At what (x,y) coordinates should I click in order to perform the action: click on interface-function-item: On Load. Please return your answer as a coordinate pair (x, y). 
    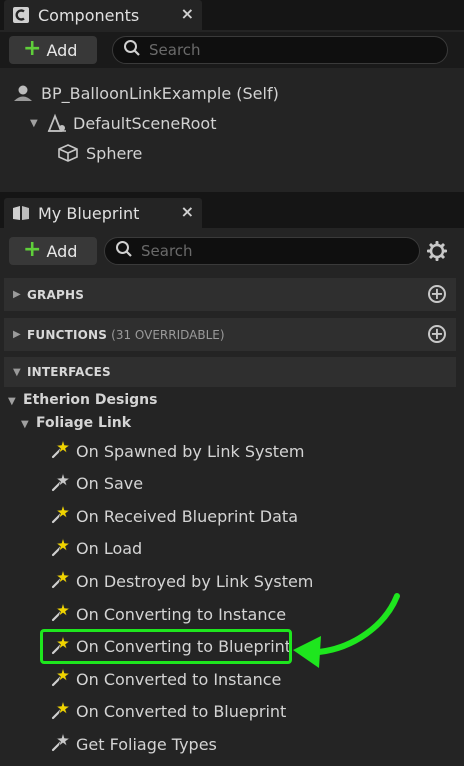
    Looking at the image, I should click on (96, 549).